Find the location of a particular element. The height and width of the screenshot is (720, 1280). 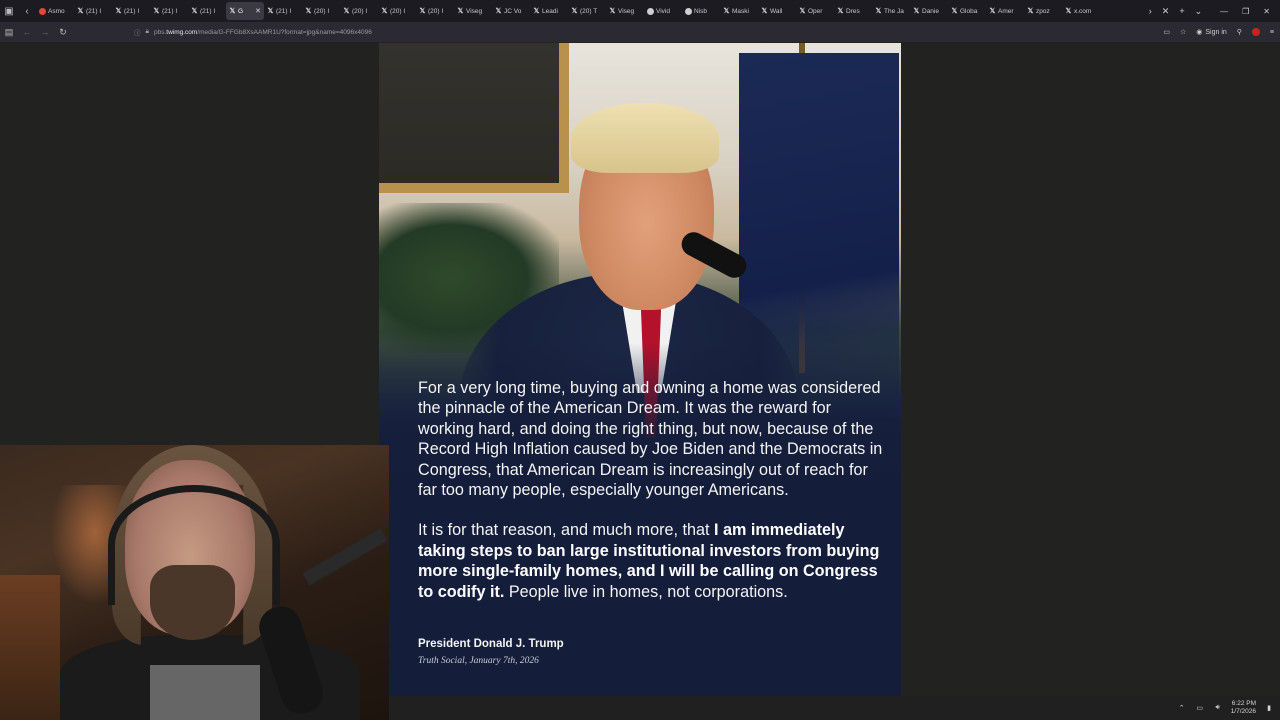

new-tab-icon: + is located at coordinates (1181, 11).